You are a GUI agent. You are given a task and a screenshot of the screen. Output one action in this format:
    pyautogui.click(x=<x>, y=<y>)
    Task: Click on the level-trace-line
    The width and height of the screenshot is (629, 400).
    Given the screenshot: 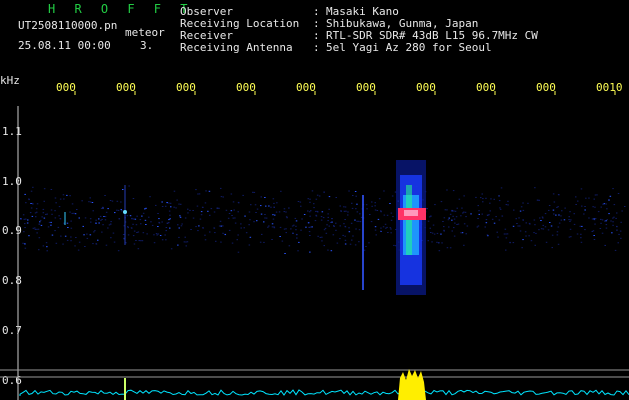 What is the action you would take?
    pyautogui.click(x=324, y=392)
    